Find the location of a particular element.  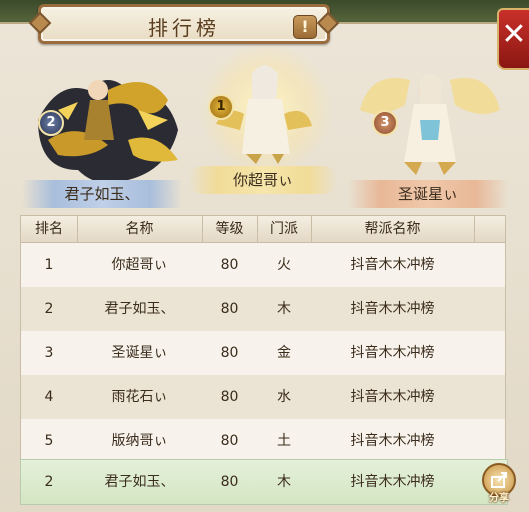

info-button: ! is located at coordinates (305, 27).